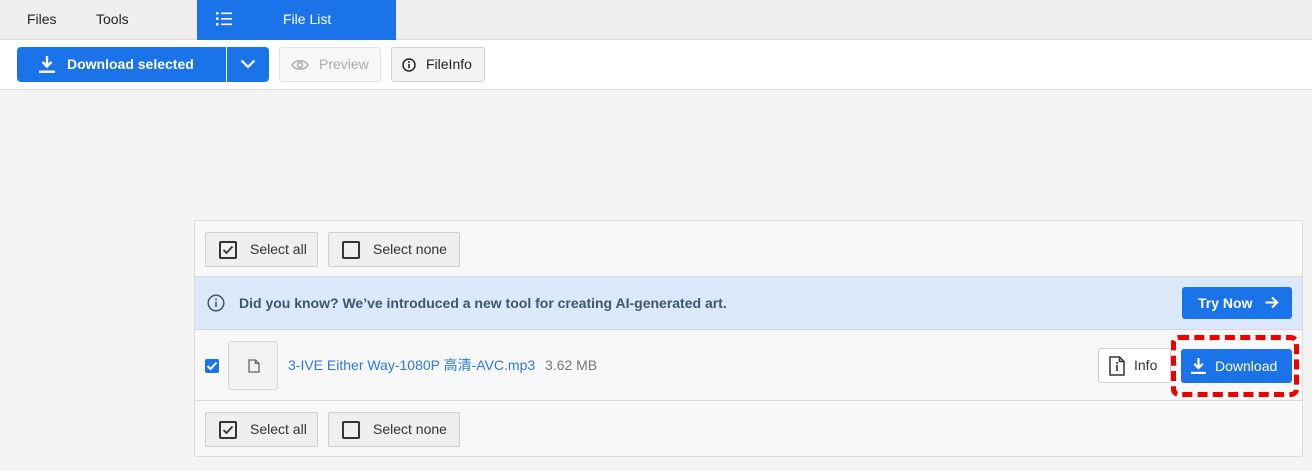 The image size is (1312, 471). Describe the element at coordinates (571, 365) in the screenshot. I see `file-size: 3.62 MB` at that location.